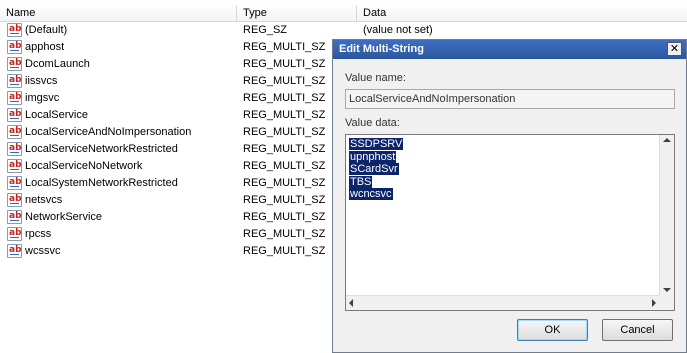  I want to click on ok-button: OK, so click(552, 330).